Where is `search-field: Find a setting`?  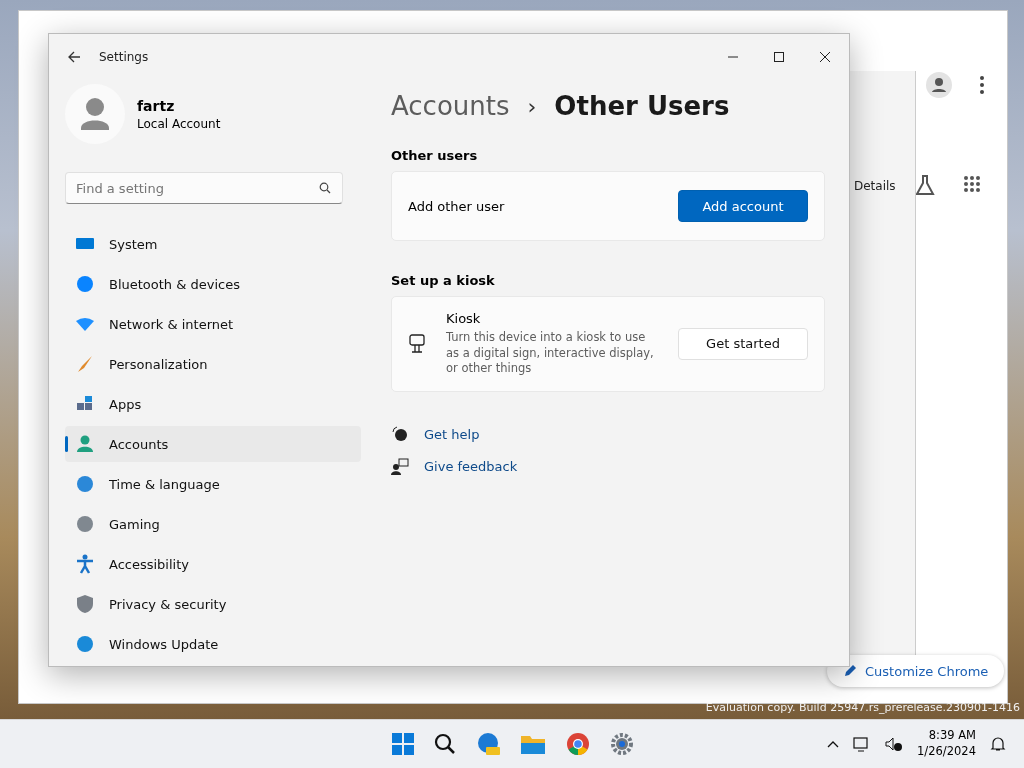
search-field: Find a setting is located at coordinates (204, 188).